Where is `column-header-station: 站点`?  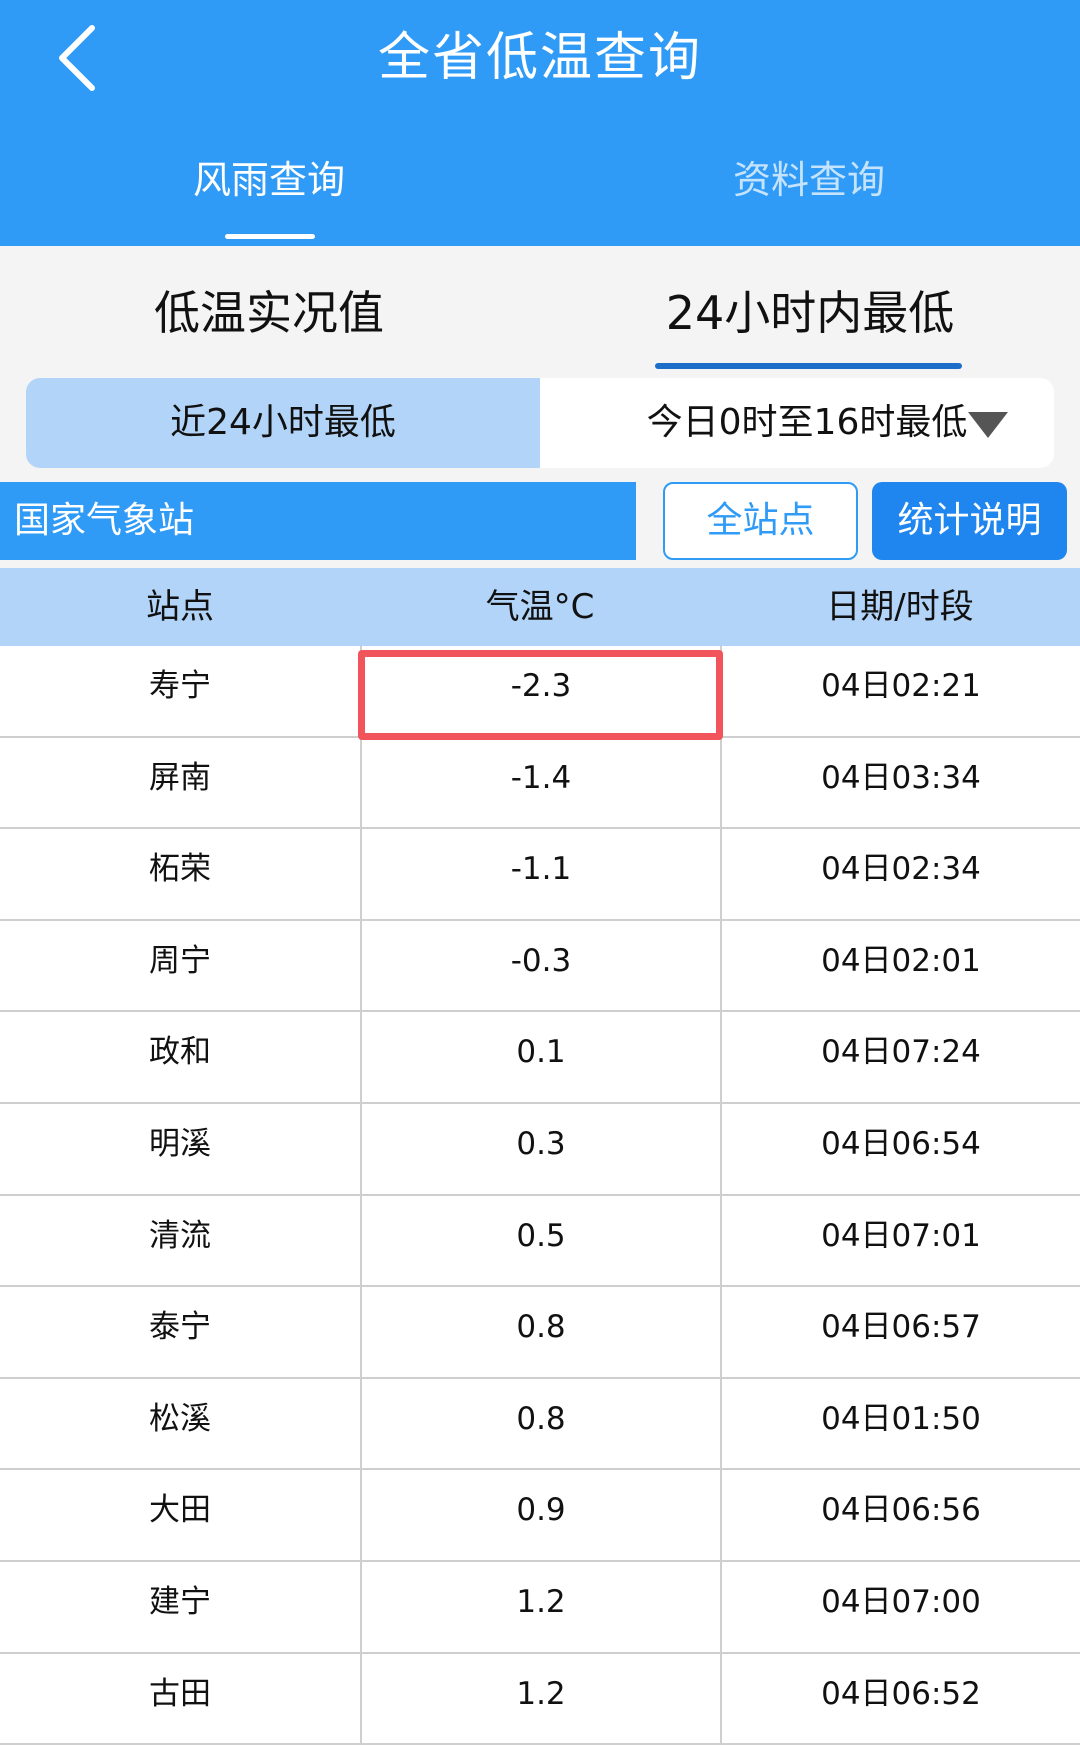 column-header-station: 站点 is located at coordinates (180, 607).